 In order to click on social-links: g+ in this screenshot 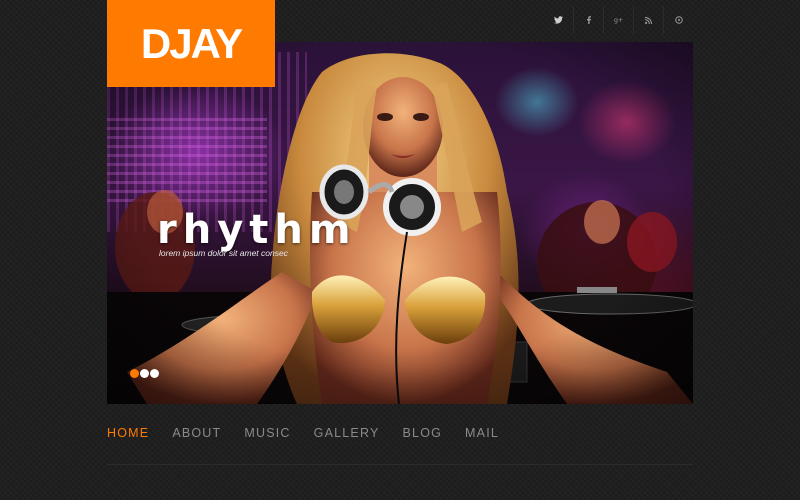, I will do `click(618, 20)`.